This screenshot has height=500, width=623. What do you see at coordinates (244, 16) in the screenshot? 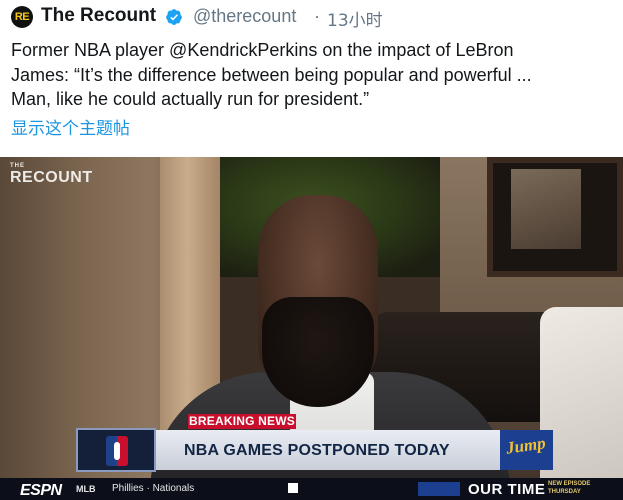
I see `handle: @therecount` at bounding box center [244, 16].